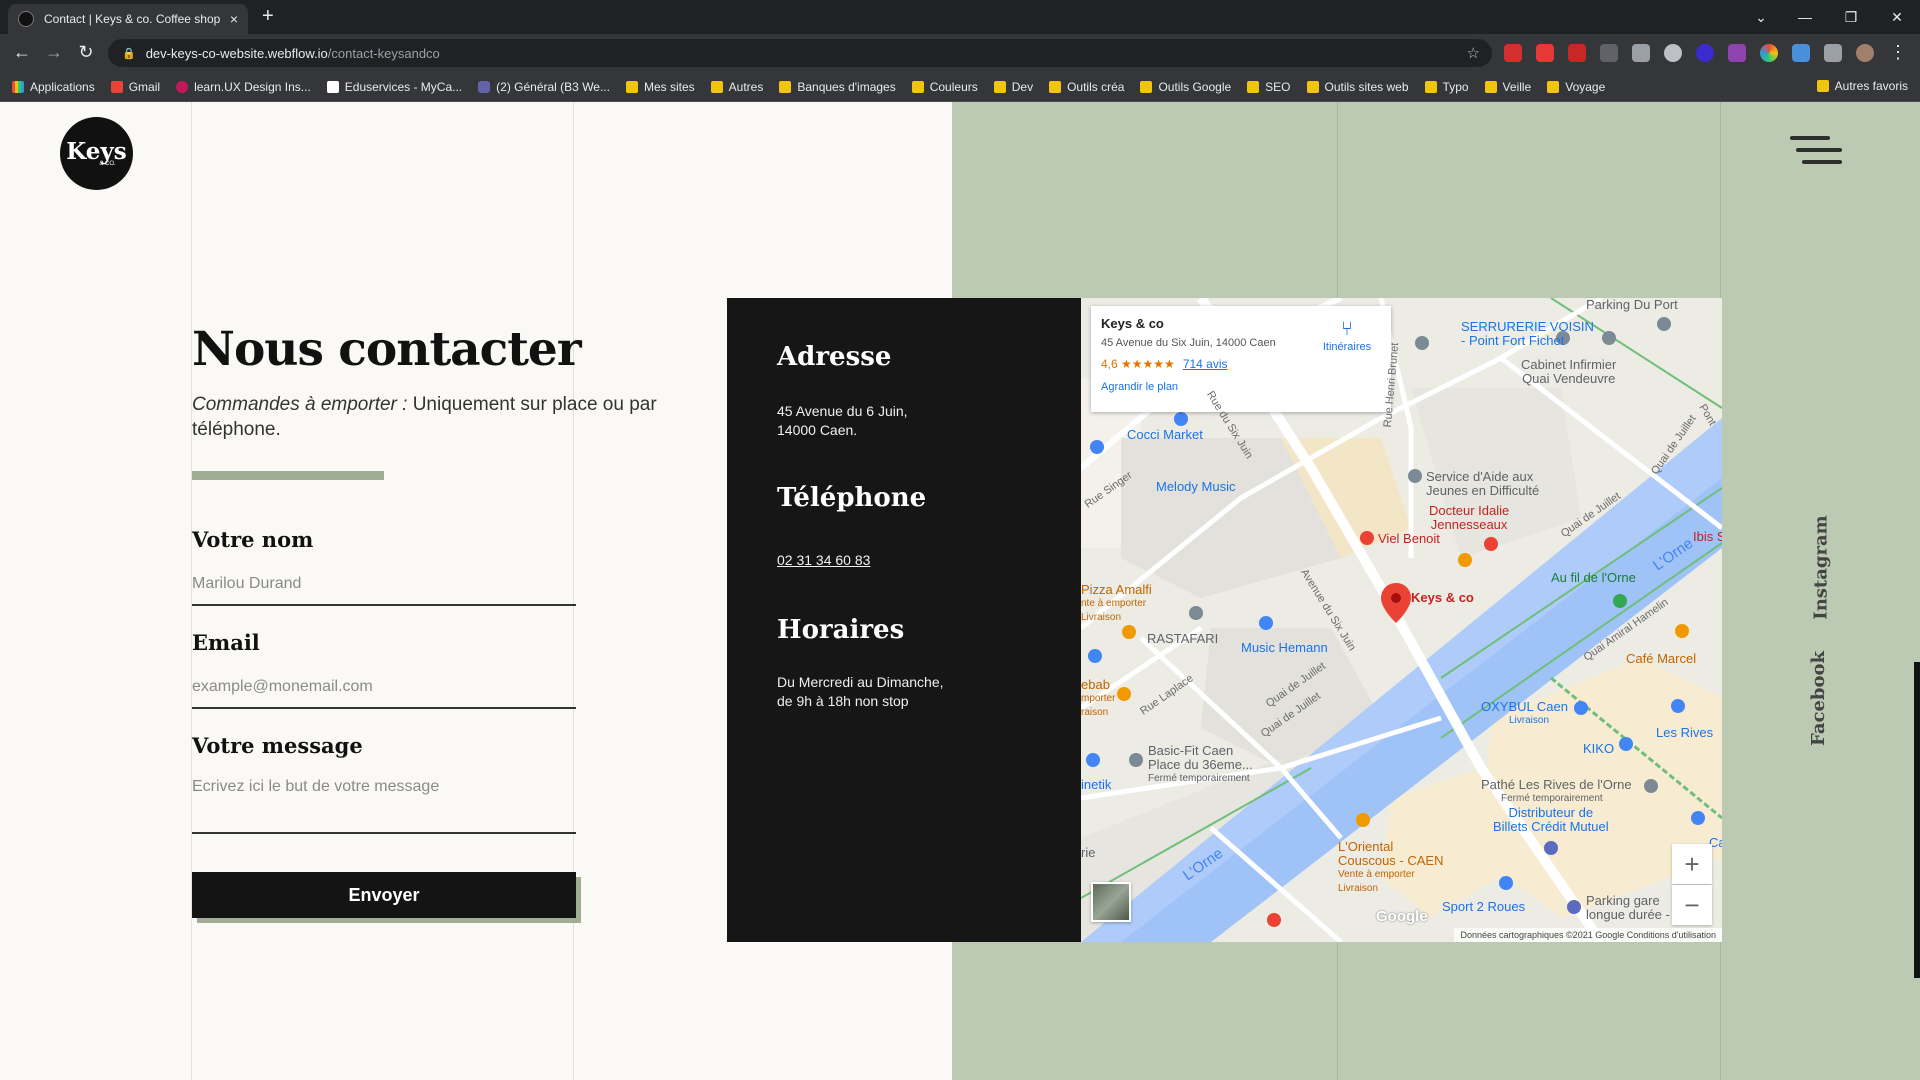 Image resolution: width=1920 pixels, height=1080 pixels. What do you see at coordinates (300, 404) in the screenshot?
I see `subtitle-emphasis: Commandes à emporter :` at bounding box center [300, 404].